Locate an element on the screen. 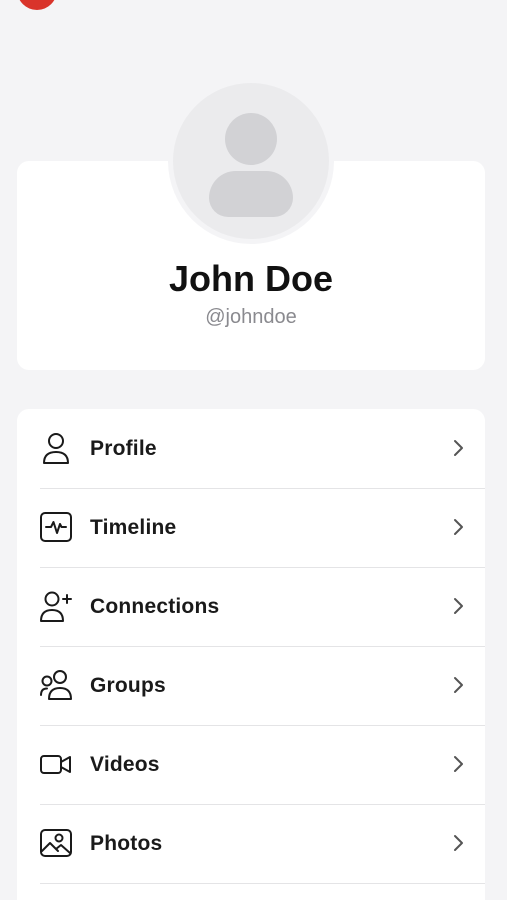  avatar-body is located at coordinates (251, 194).